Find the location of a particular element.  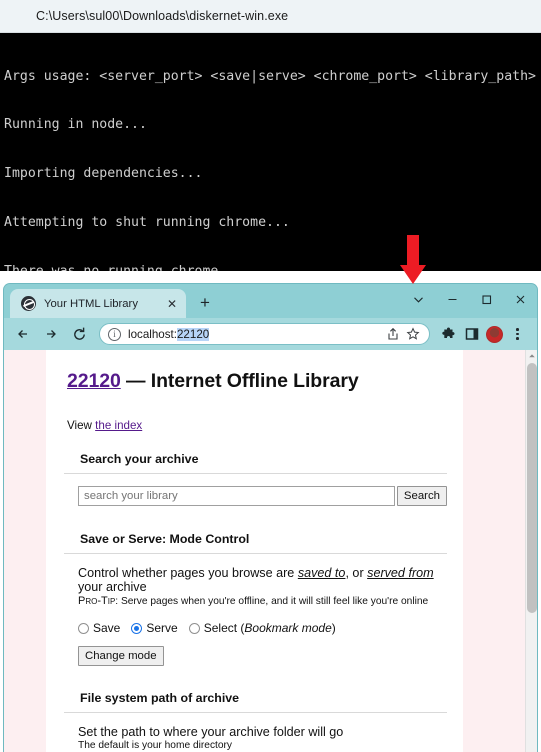

radio-select-label: Select (Bookmark mode) is located at coordinates (269, 628).